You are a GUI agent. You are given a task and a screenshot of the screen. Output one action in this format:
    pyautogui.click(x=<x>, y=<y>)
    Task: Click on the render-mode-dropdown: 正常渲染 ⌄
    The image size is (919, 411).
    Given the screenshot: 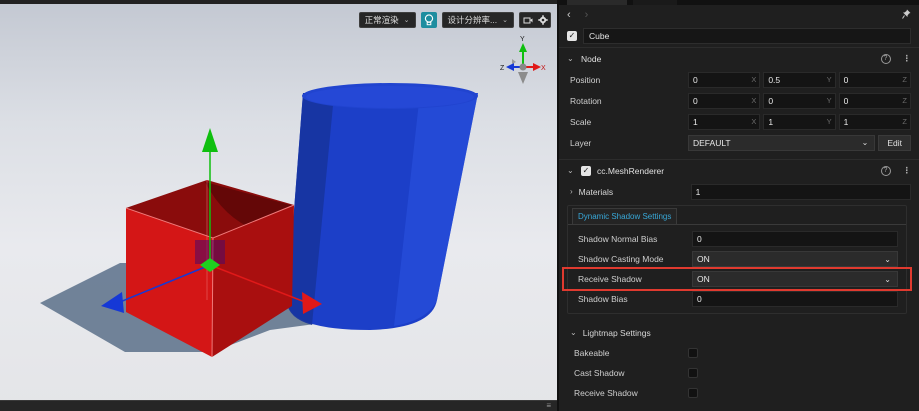 What is the action you would take?
    pyautogui.click(x=387, y=20)
    